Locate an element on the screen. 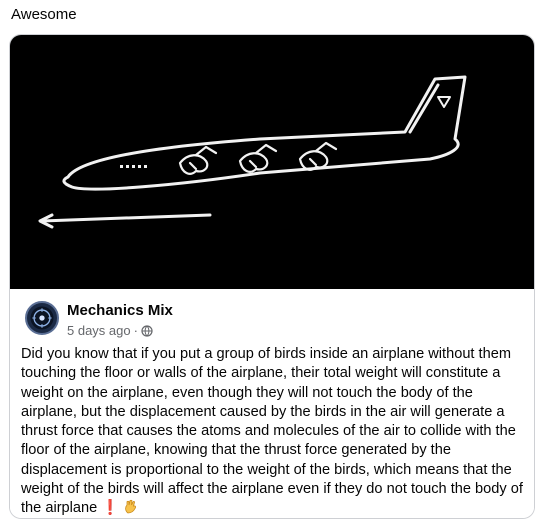  post-meta: 5 days ago · is located at coordinates (110, 331).